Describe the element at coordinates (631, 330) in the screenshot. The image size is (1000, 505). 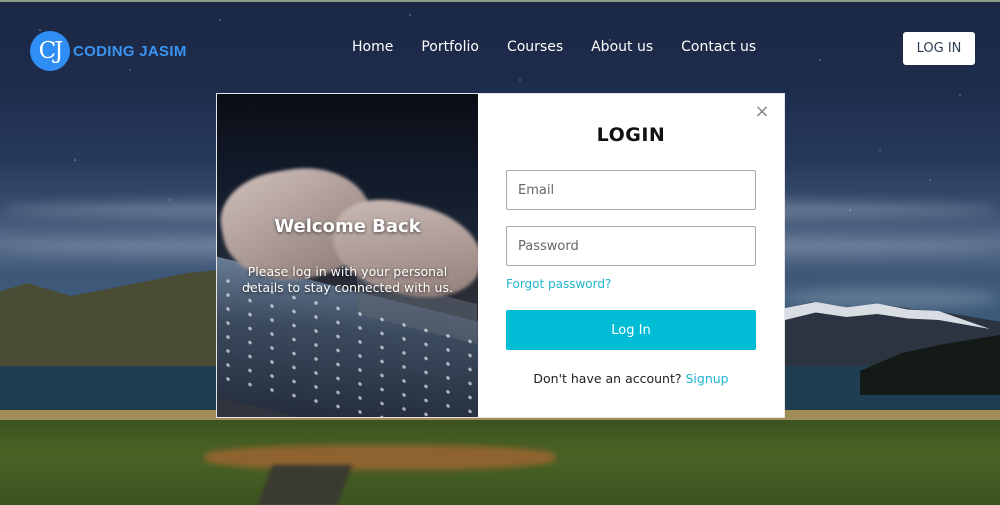
I see `login-submit-button: Log In` at that location.